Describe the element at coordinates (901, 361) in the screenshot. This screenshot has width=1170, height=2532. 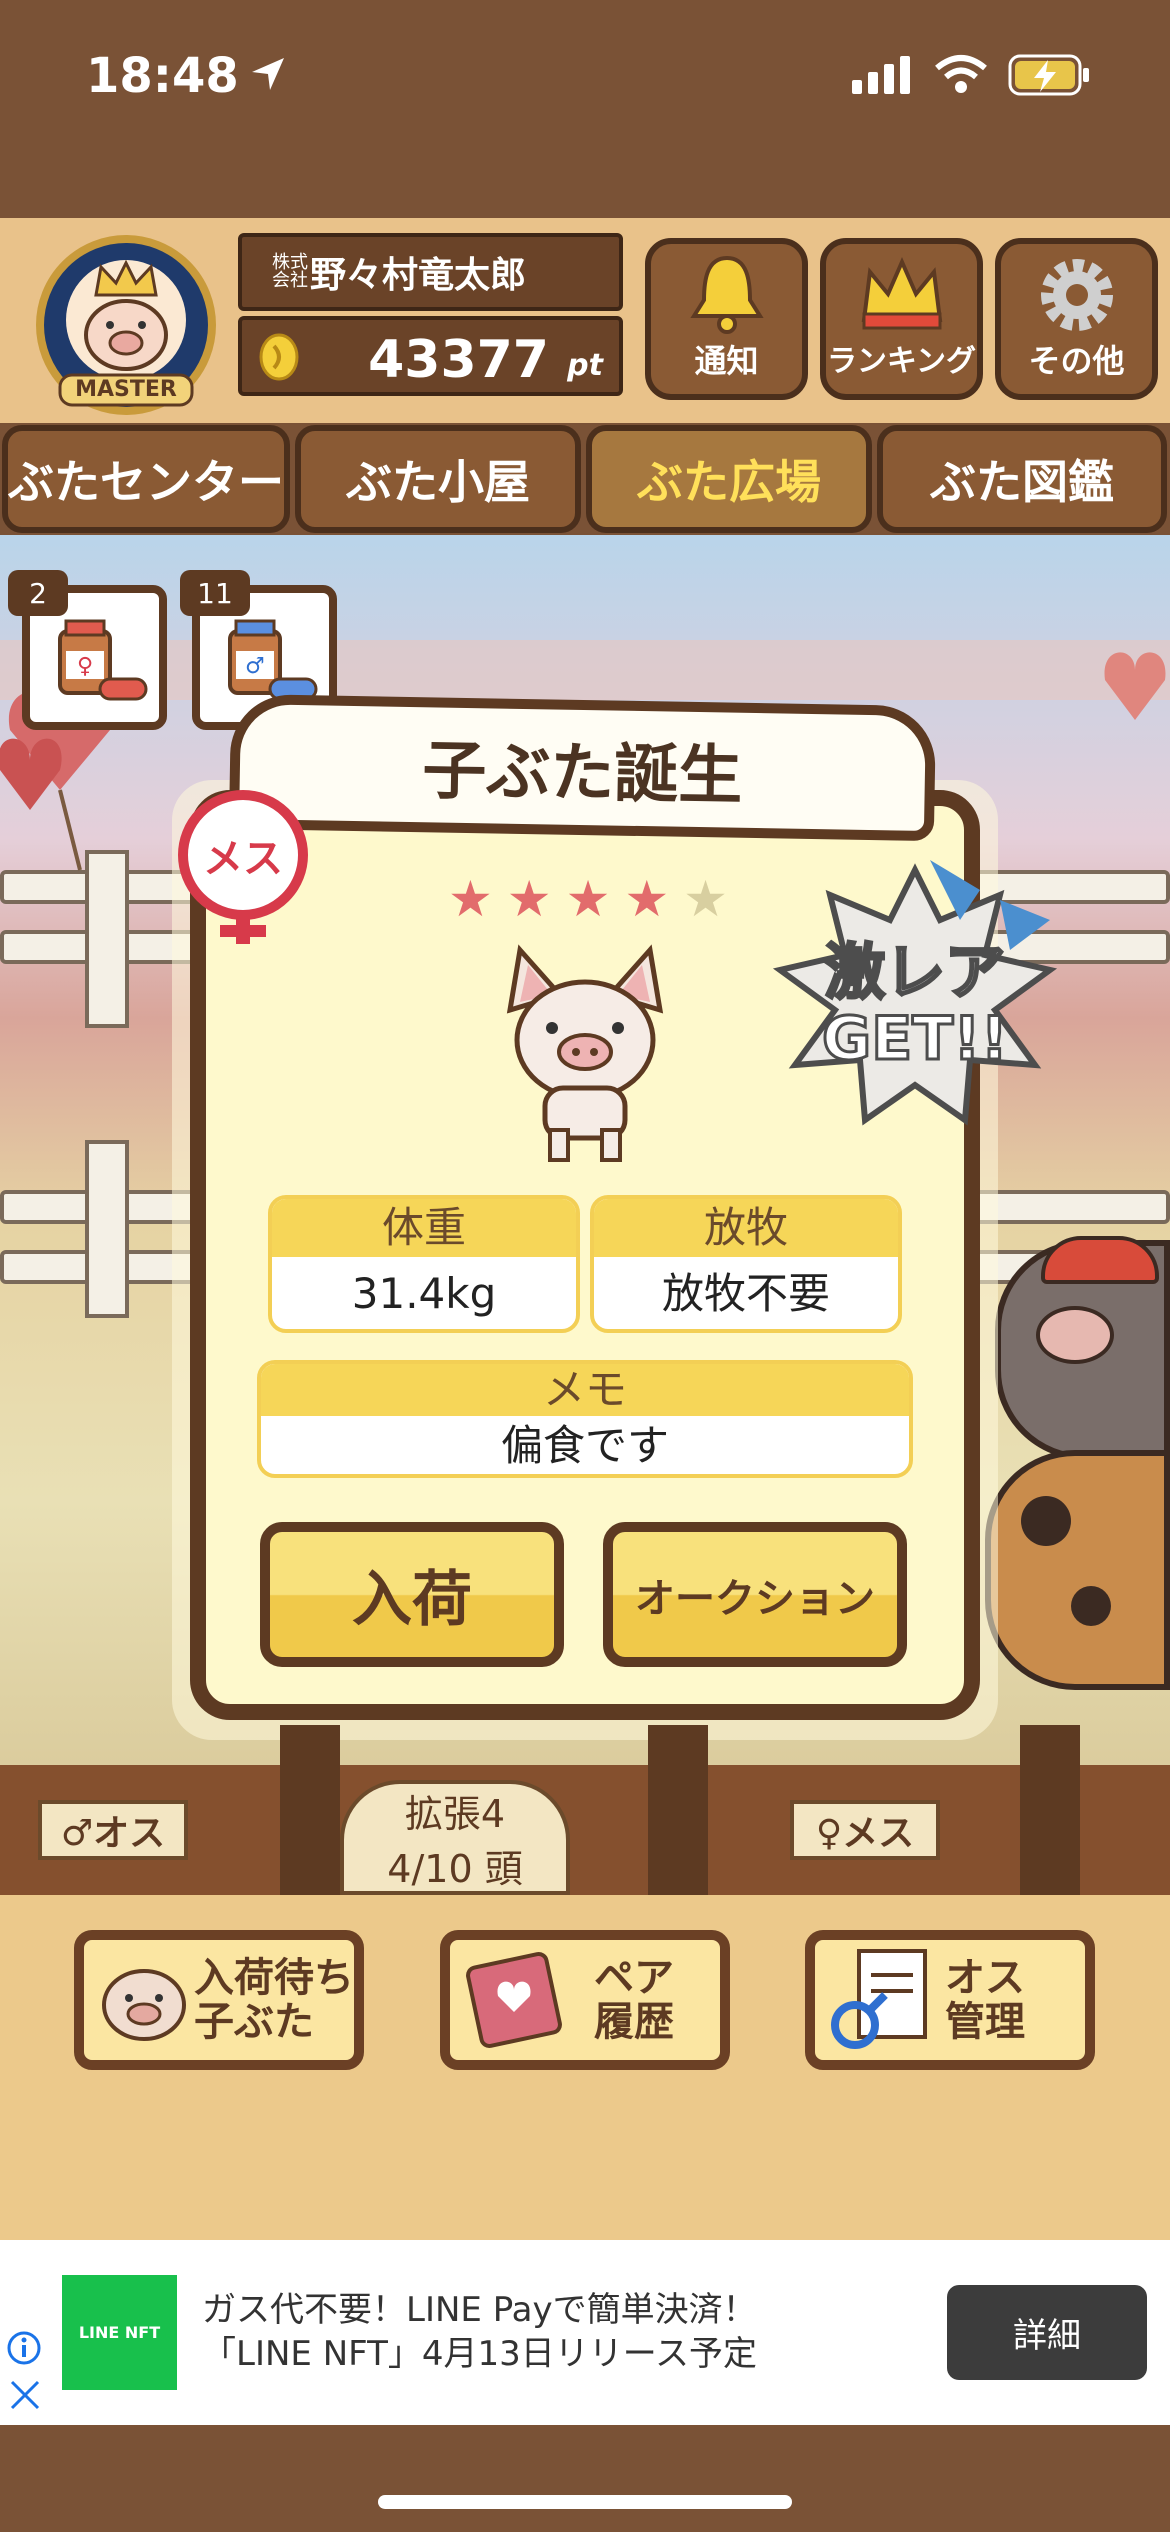
I see `ranking-label: ランキング` at that location.